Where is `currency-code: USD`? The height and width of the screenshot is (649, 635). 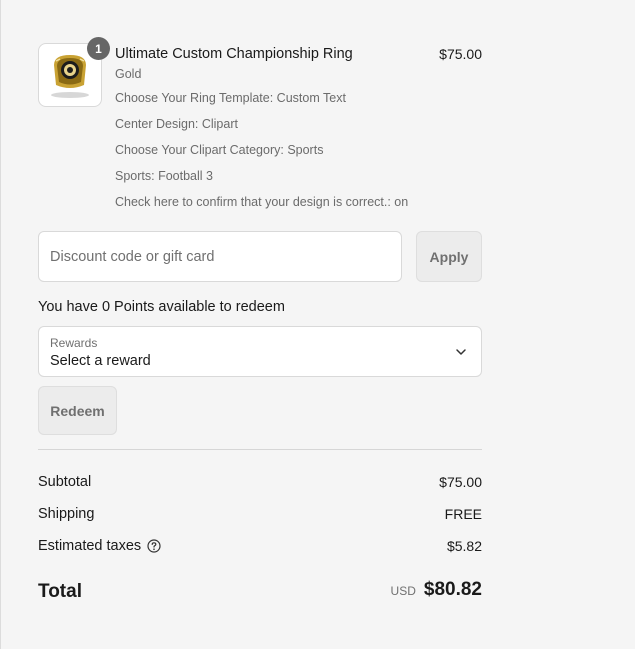
currency-code: USD is located at coordinates (403, 591).